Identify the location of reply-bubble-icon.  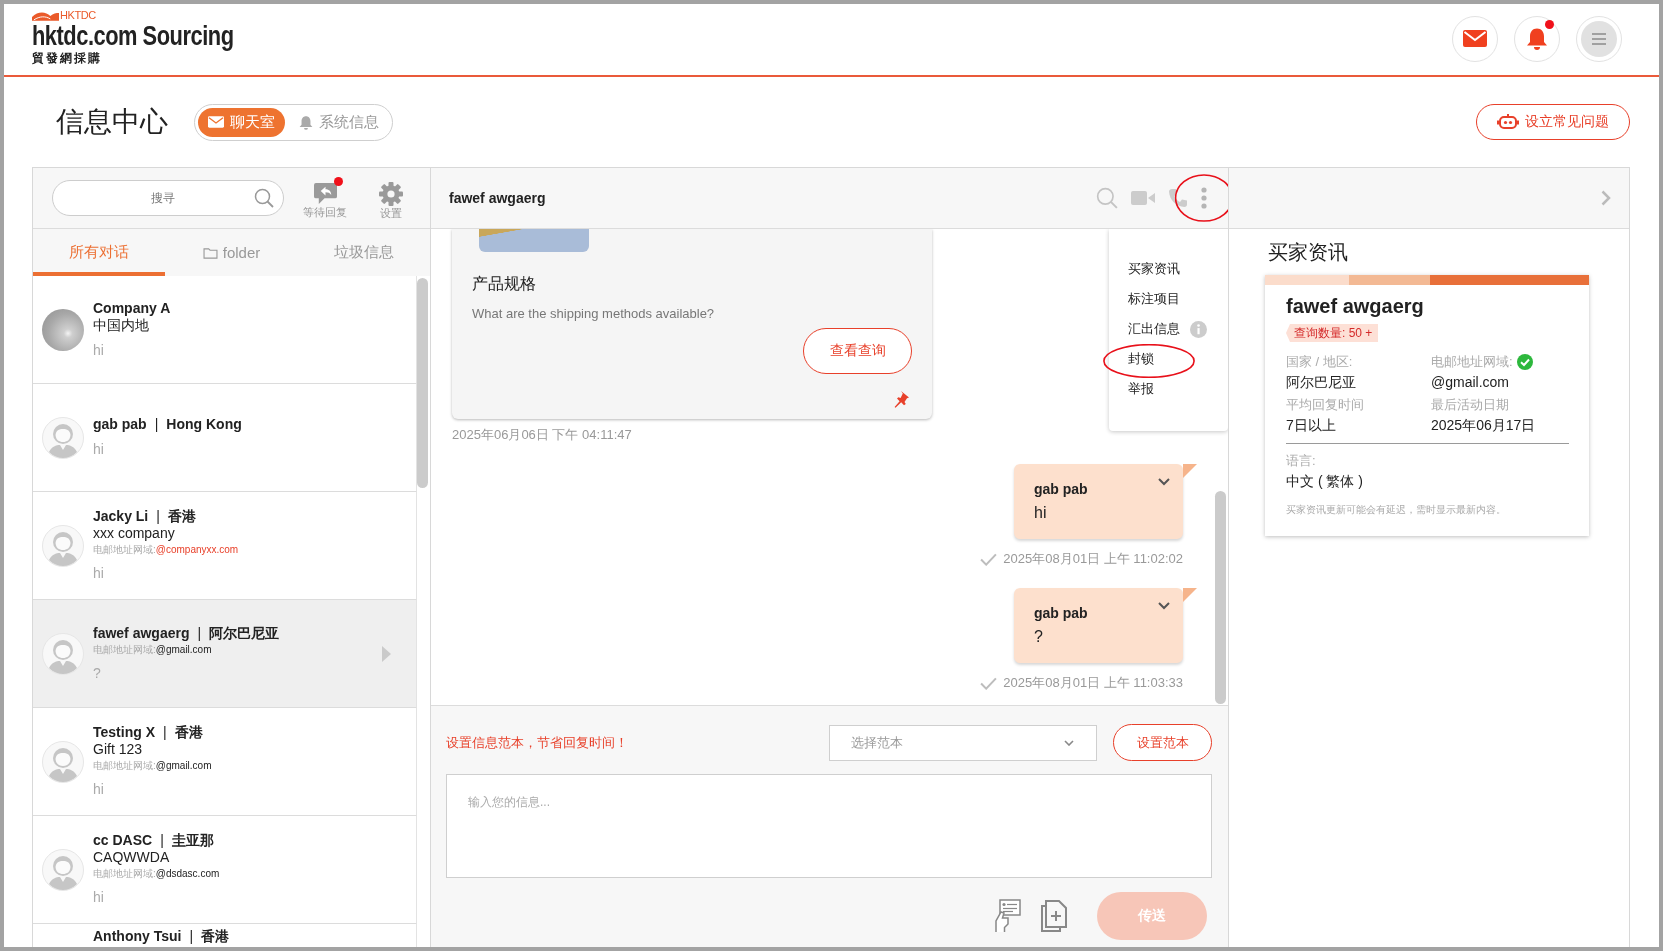
(325, 193).